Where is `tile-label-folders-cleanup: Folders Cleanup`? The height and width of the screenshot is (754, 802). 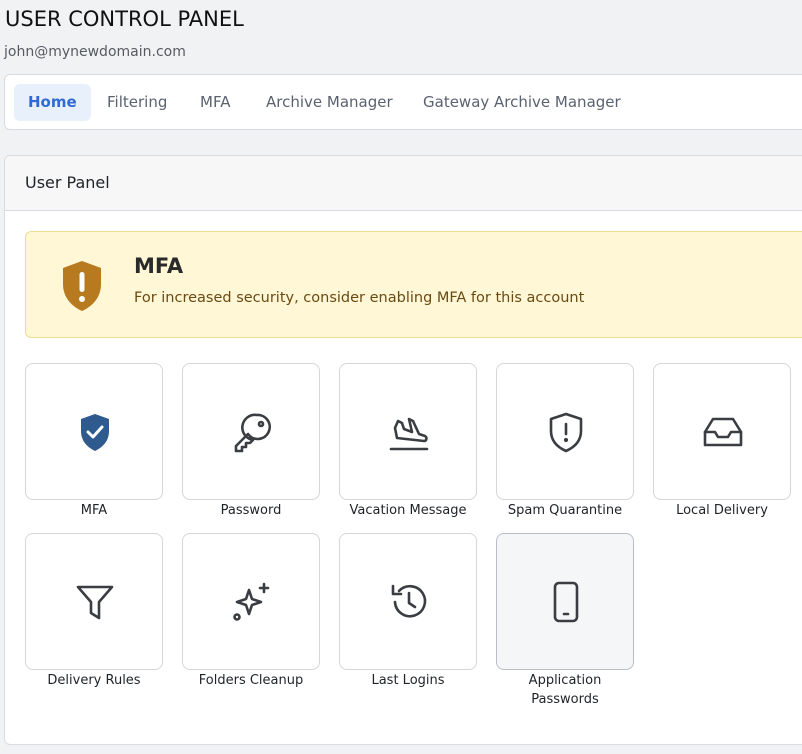
tile-label-folders-cleanup: Folders Cleanup is located at coordinates (251, 680).